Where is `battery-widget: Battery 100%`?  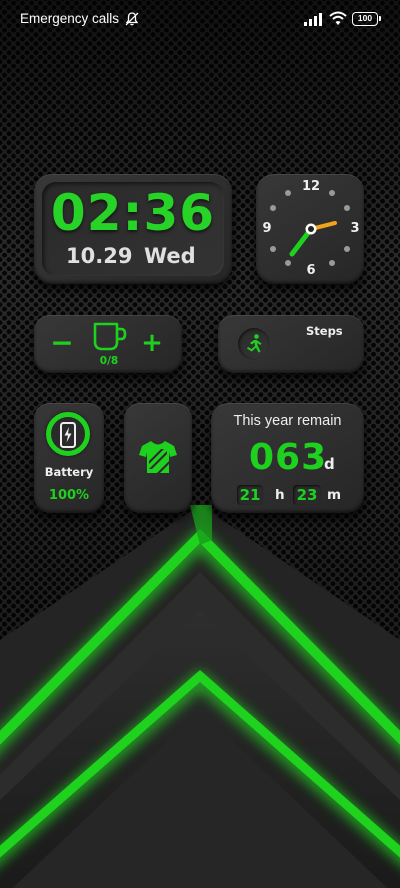
battery-widget: Battery 100% is located at coordinates (69, 458).